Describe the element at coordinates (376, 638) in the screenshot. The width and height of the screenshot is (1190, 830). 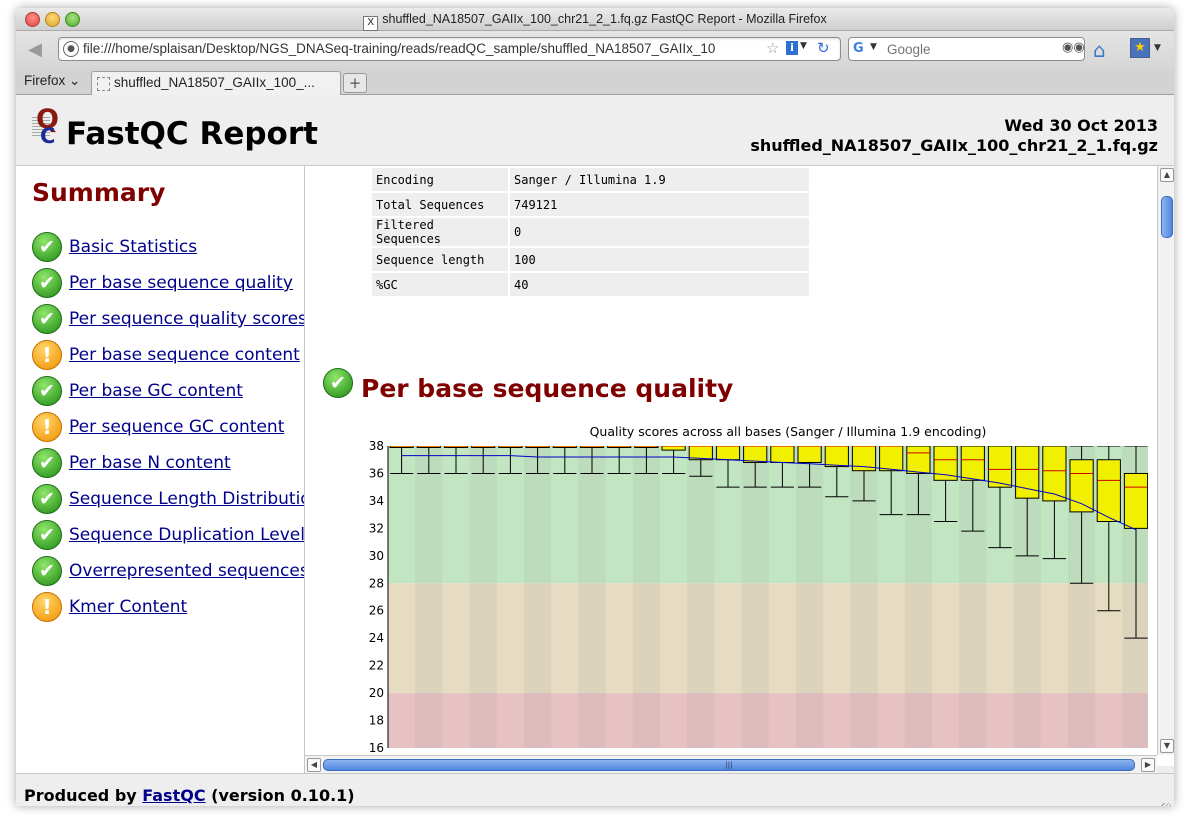
I see `y-tick-label: 24` at that location.